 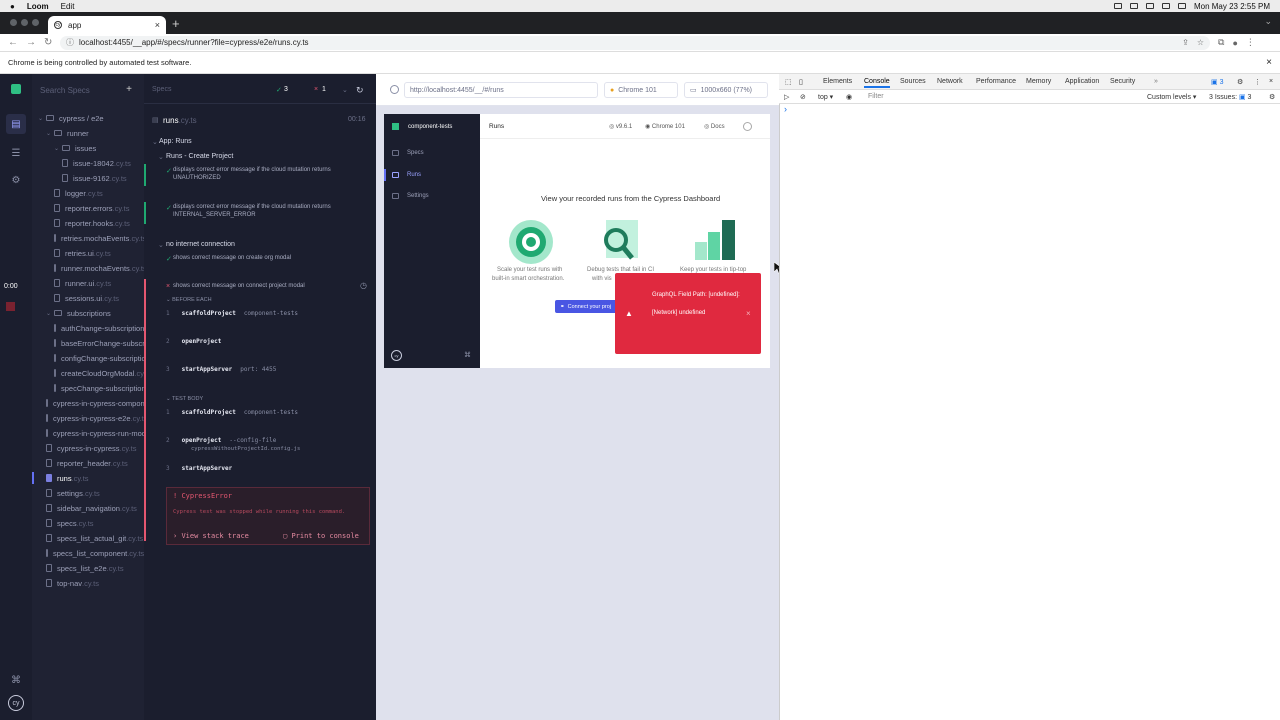 What do you see at coordinates (714, 126) in the screenshot?
I see `preview-docs: ◎ Docs` at bounding box center [714, 126].